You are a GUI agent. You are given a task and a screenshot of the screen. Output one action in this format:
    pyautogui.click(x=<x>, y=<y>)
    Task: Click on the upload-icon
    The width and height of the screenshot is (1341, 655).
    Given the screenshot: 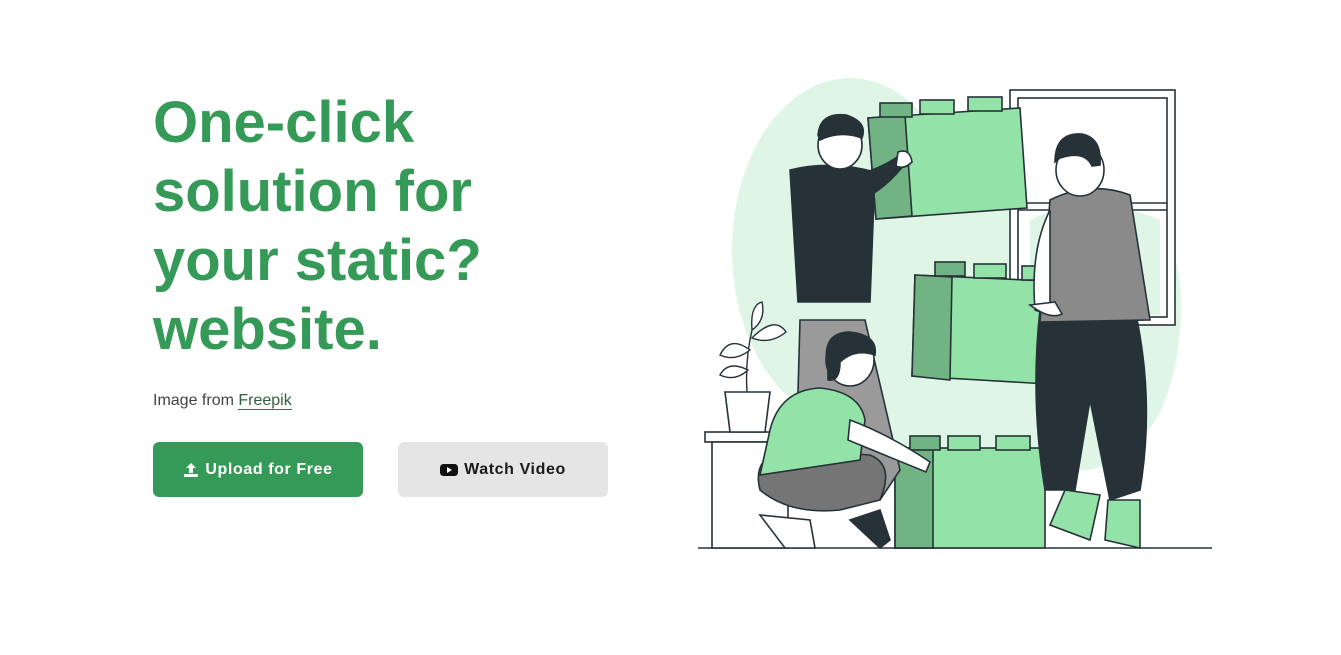 What is the action you would take?
    pyautogui.click(x=191, y=470)
    